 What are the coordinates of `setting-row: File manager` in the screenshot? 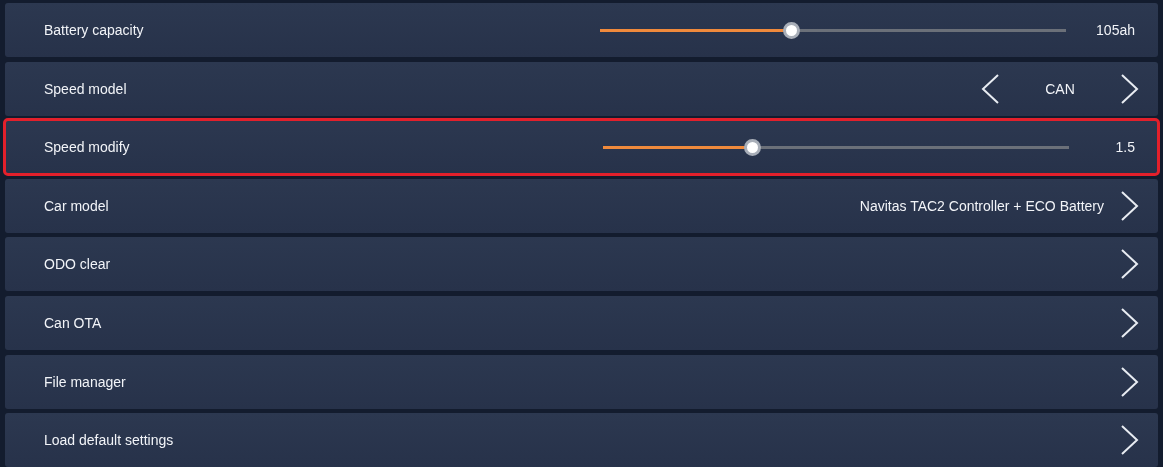 It's located at (581, 381).